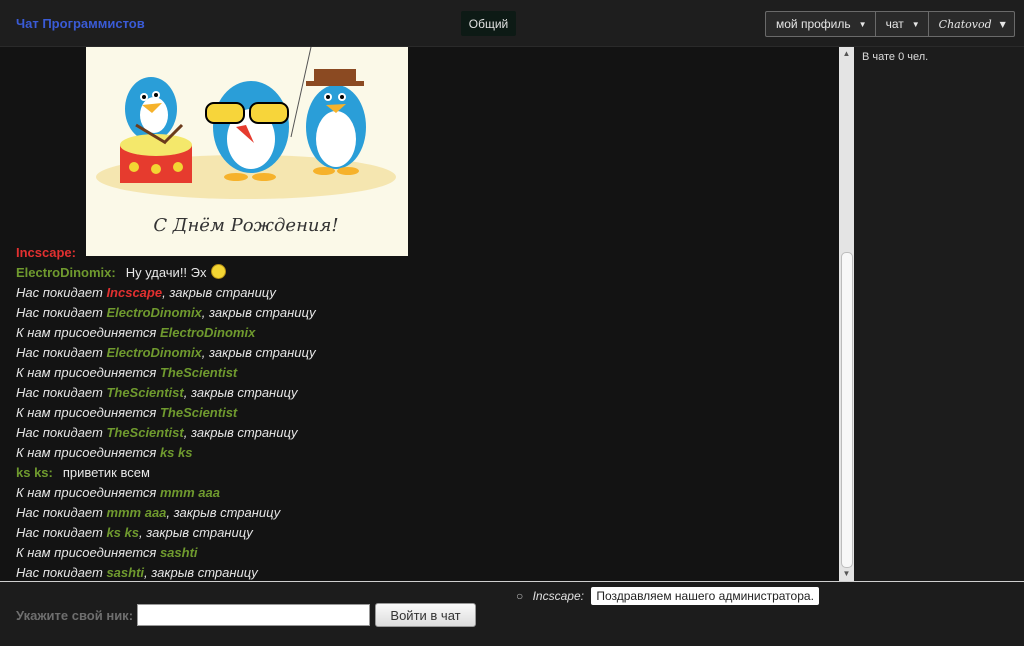 The image size is (1024, 646). What do you see at coordinates (894, 24) in the screenshot?
I see `menu-chat-label: чат` at bounding box center [894, 24].